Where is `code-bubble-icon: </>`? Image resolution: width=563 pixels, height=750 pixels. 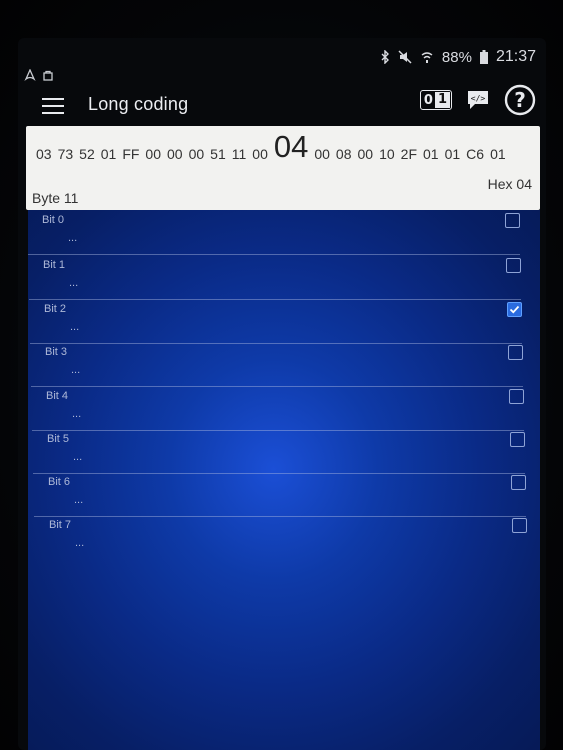 code-bubble-icon: </> is located at coordinates (478, 100).